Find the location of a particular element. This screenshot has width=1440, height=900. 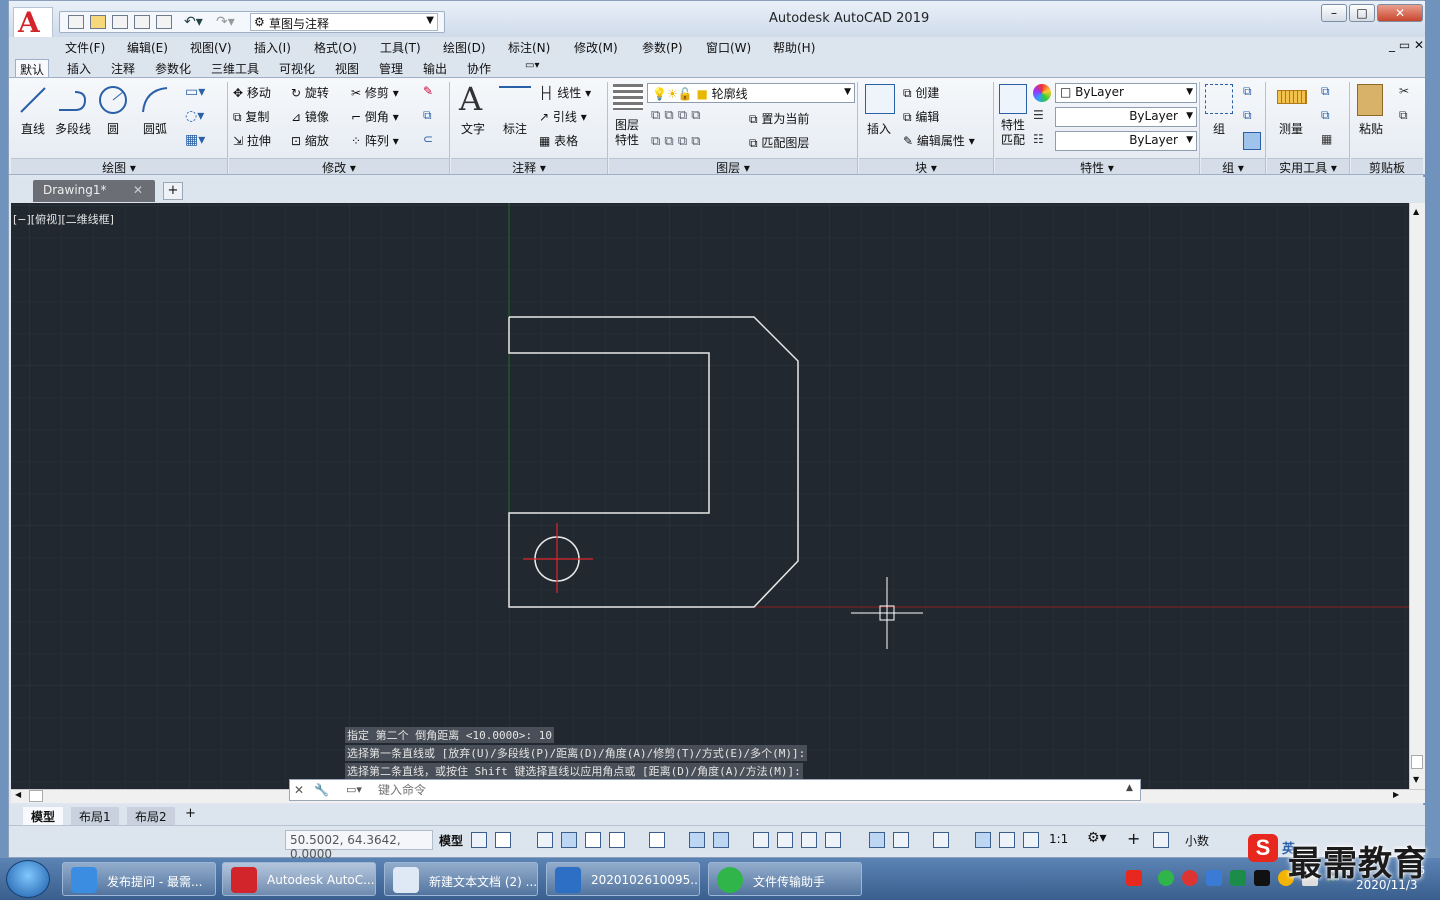

polar-icon is located at coordinates (617, 840).